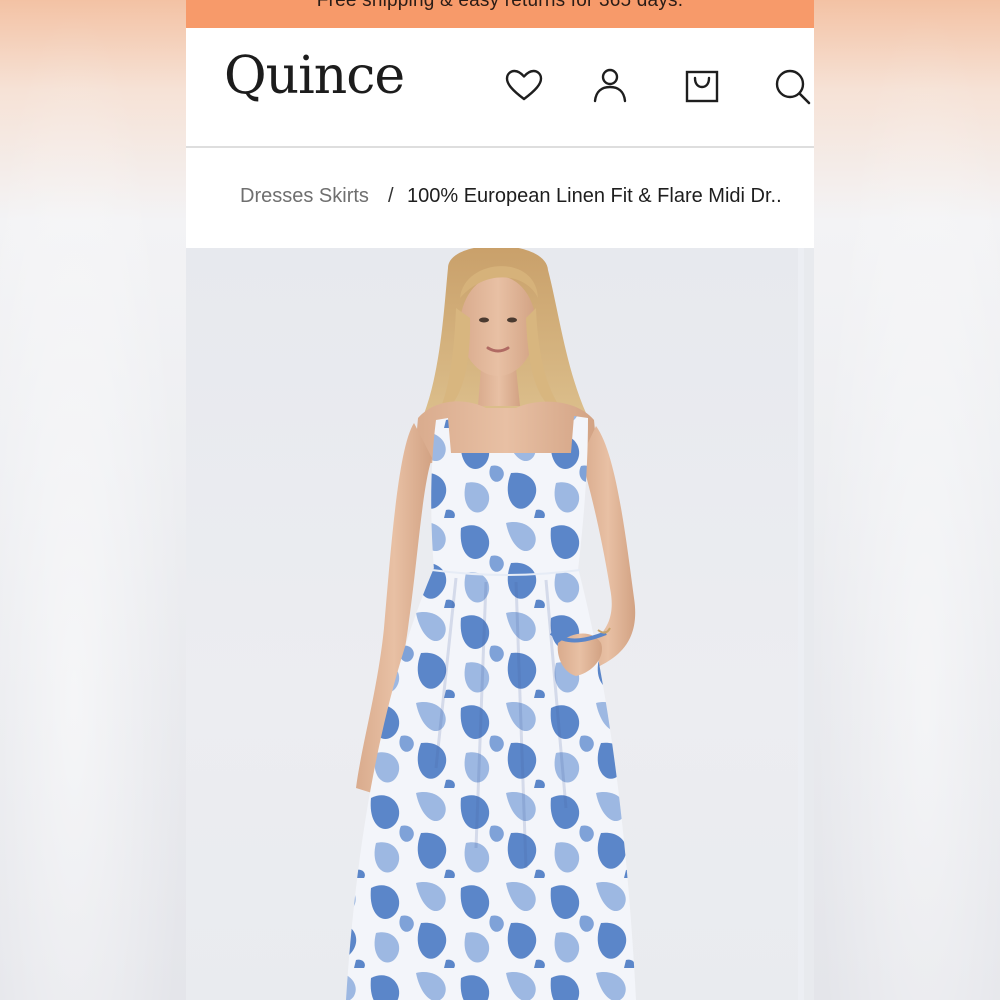 The image size is (1000, 1000). I want to click on heart-icon, so click(524, 86).